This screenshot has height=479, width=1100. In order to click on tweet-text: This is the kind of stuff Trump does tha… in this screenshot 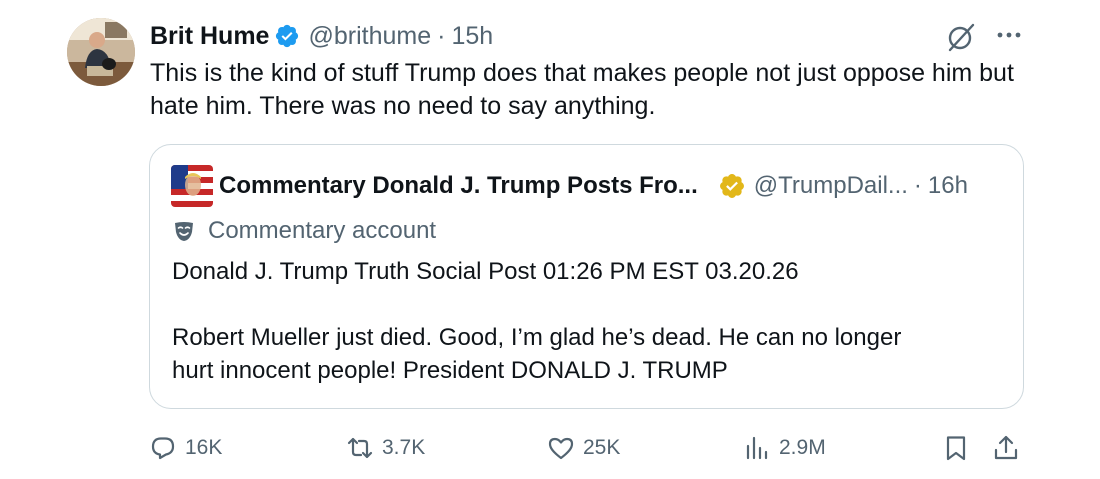, I will do `click(582, 89)`.